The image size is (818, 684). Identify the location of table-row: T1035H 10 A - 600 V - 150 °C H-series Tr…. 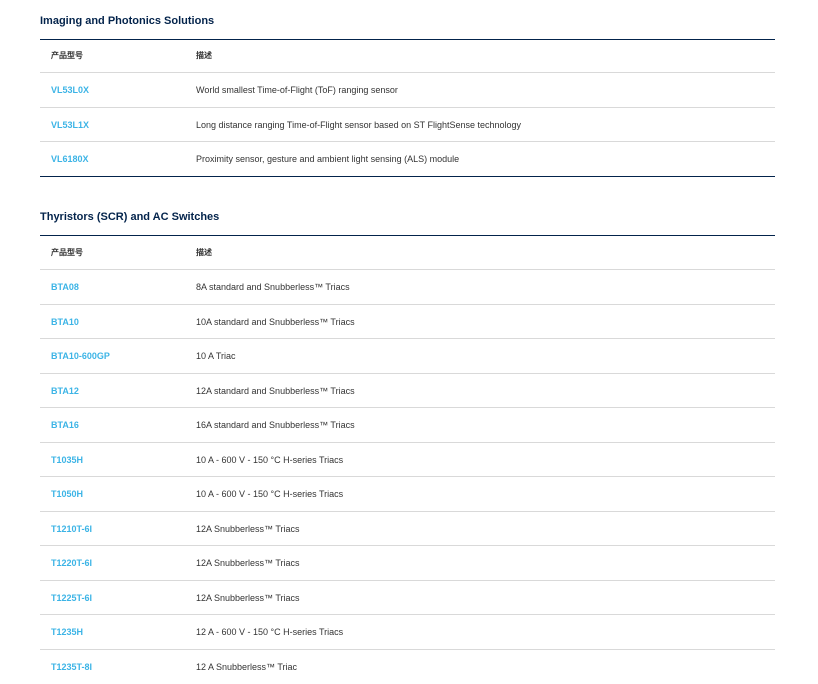
(407, 460).